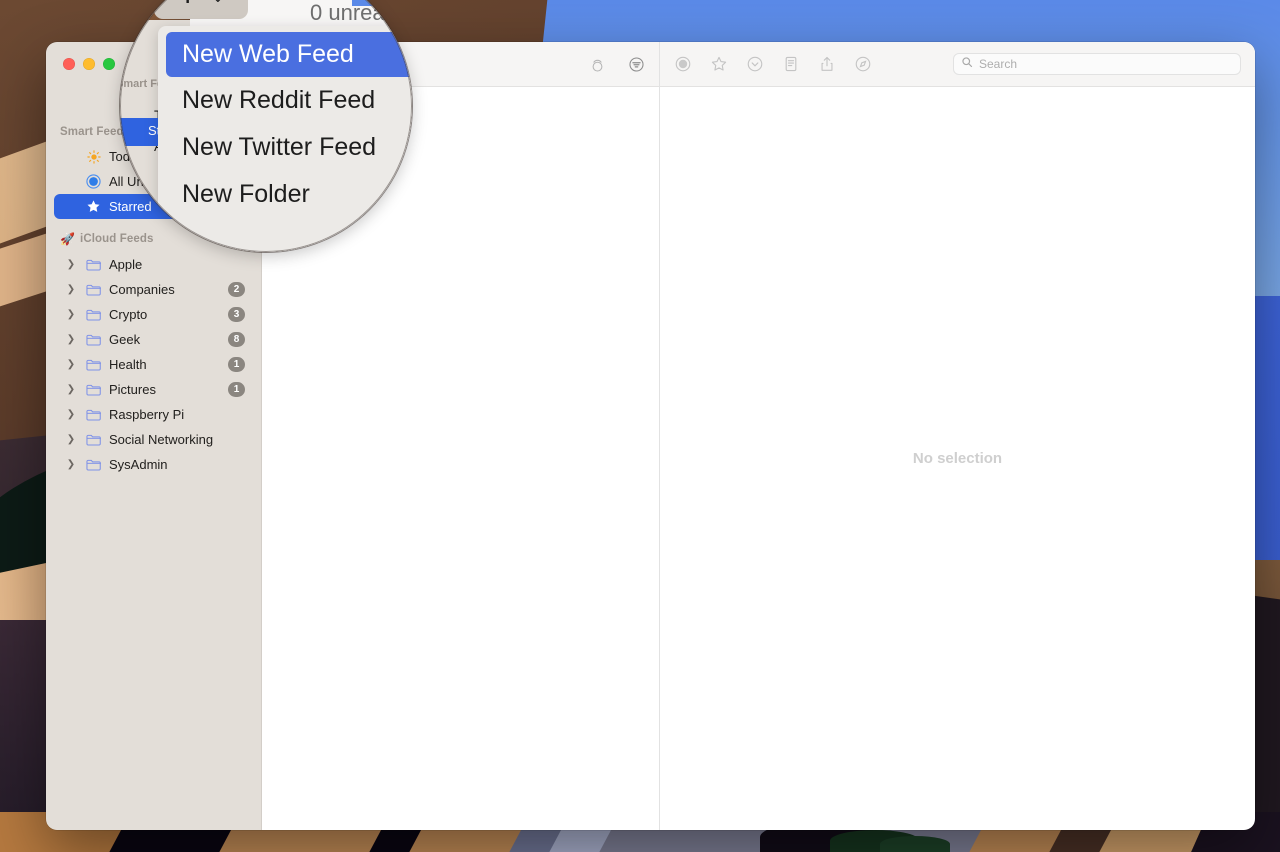 The image size is (1280, 852). Describe the element at coordinates (128, 314) in the screenshot. I see `sidebar-item-label: Crypto` at that location.